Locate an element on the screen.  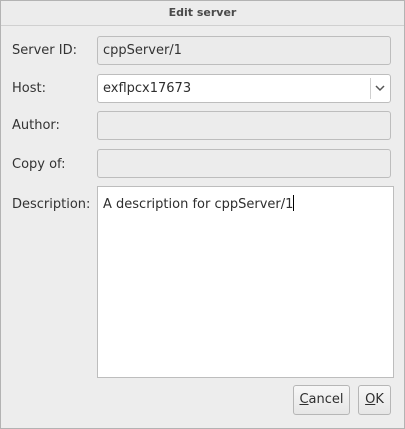
ok-button-label: K is located at coordinates (379, 399).